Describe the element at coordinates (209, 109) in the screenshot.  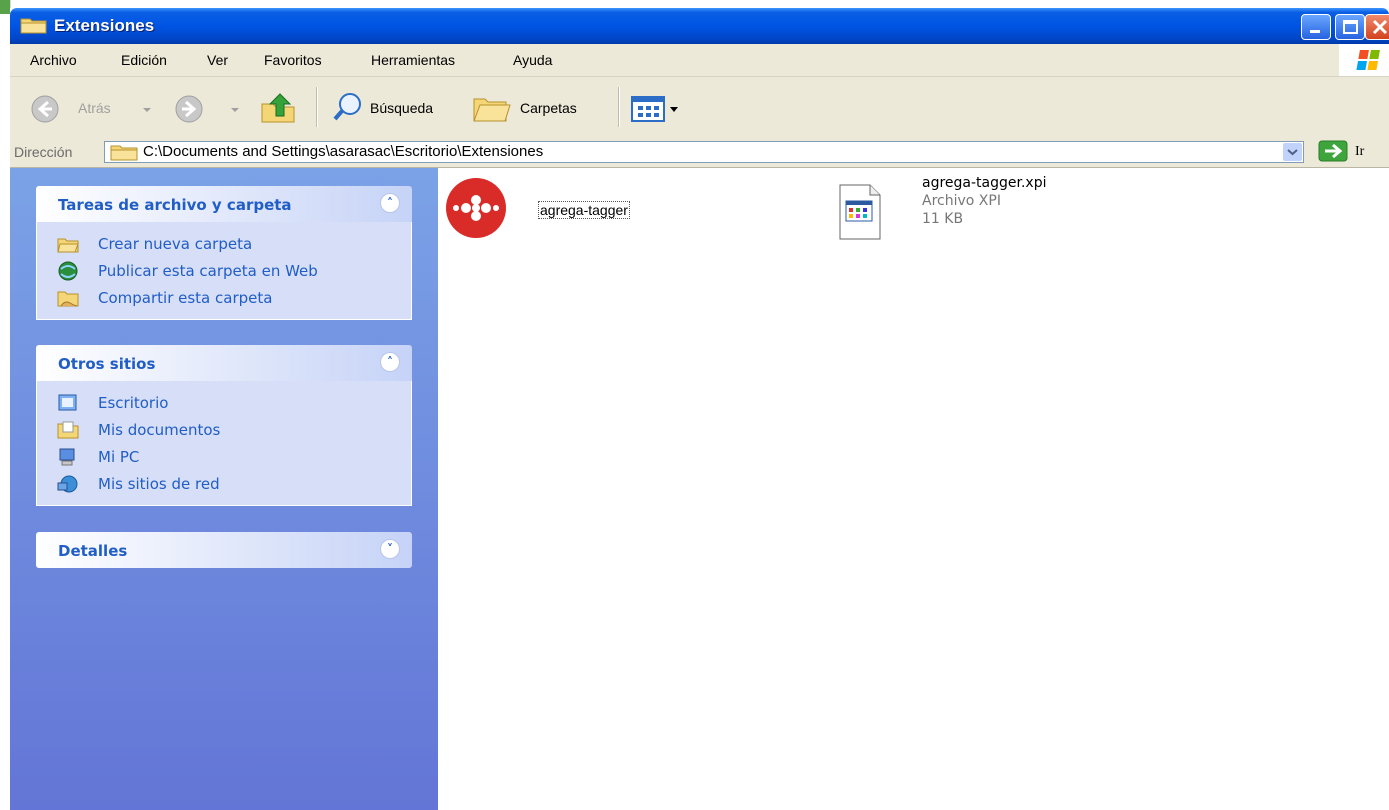
I see `forward-button` at that location.